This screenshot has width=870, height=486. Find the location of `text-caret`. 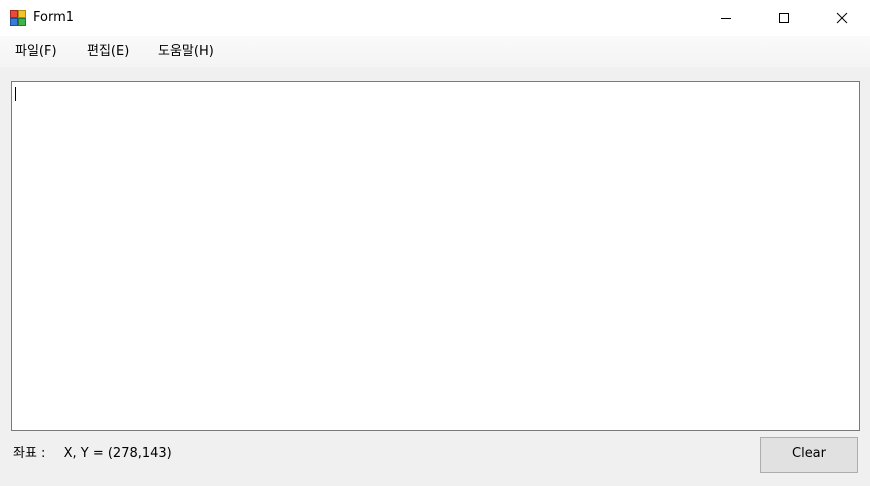

text-caret is located at coordinates (15, 94).